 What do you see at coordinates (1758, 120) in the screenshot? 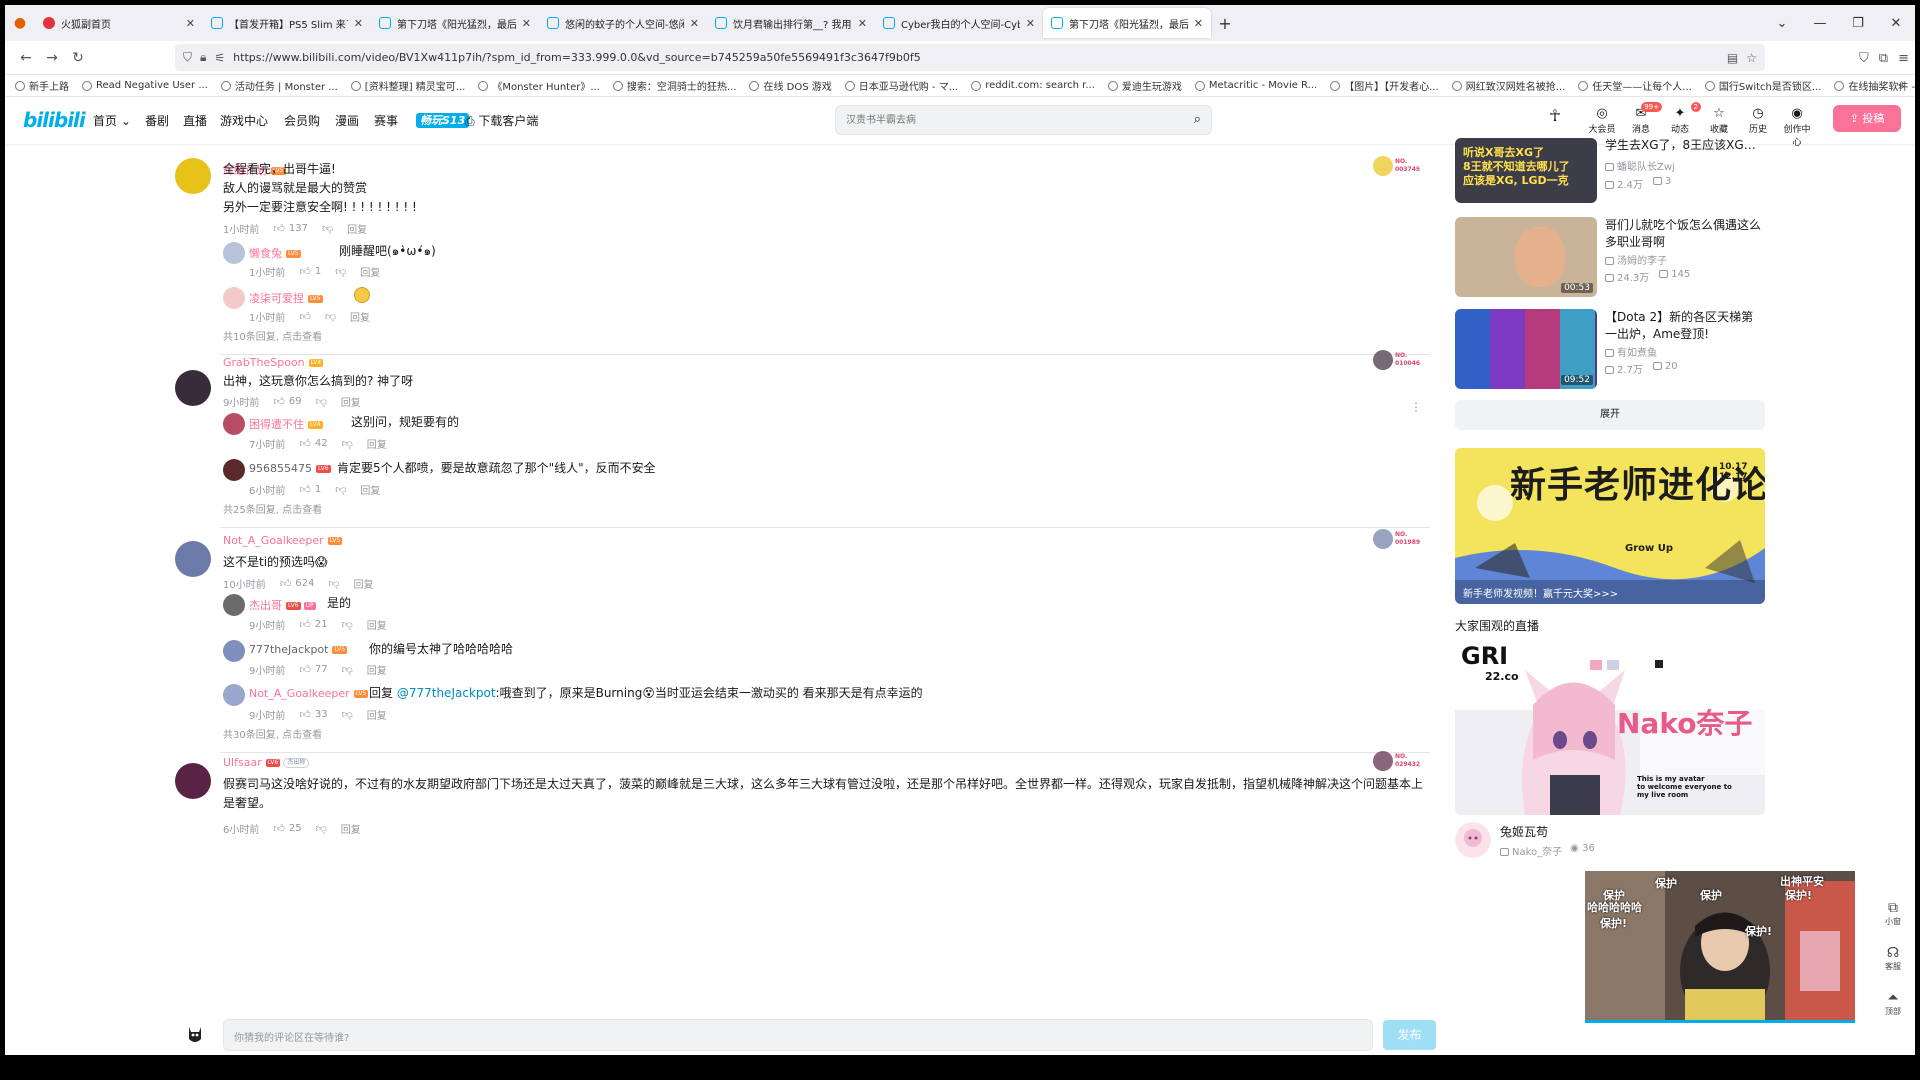
I see `header-icon-4: ◷ 历史` at bounding box center [1758, 120].